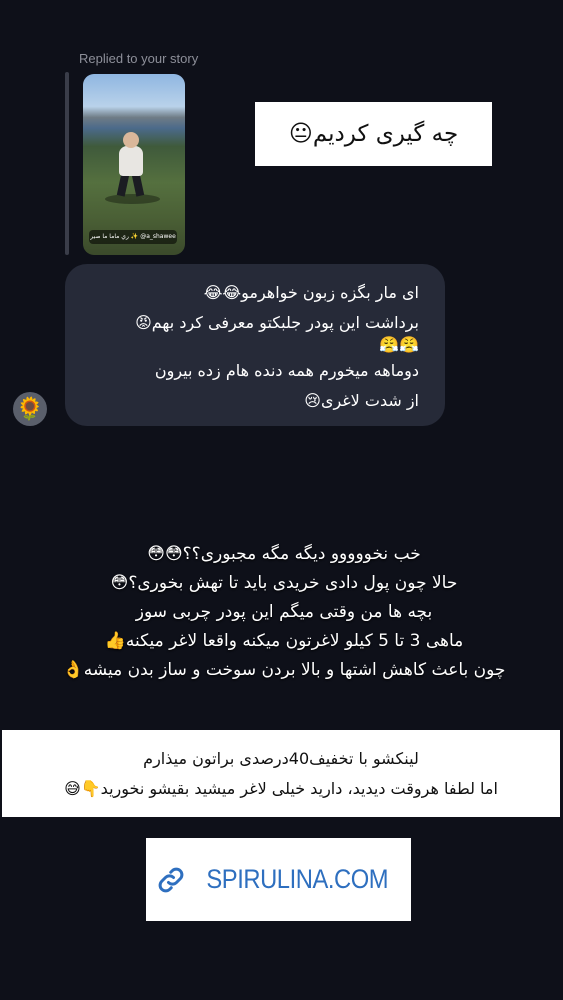 This screenshot has width=563, height=1000. Describe the element at coordinates (139, 58) in the screenshot. I see `replied-to-story-label: Replied to your story` at that location.